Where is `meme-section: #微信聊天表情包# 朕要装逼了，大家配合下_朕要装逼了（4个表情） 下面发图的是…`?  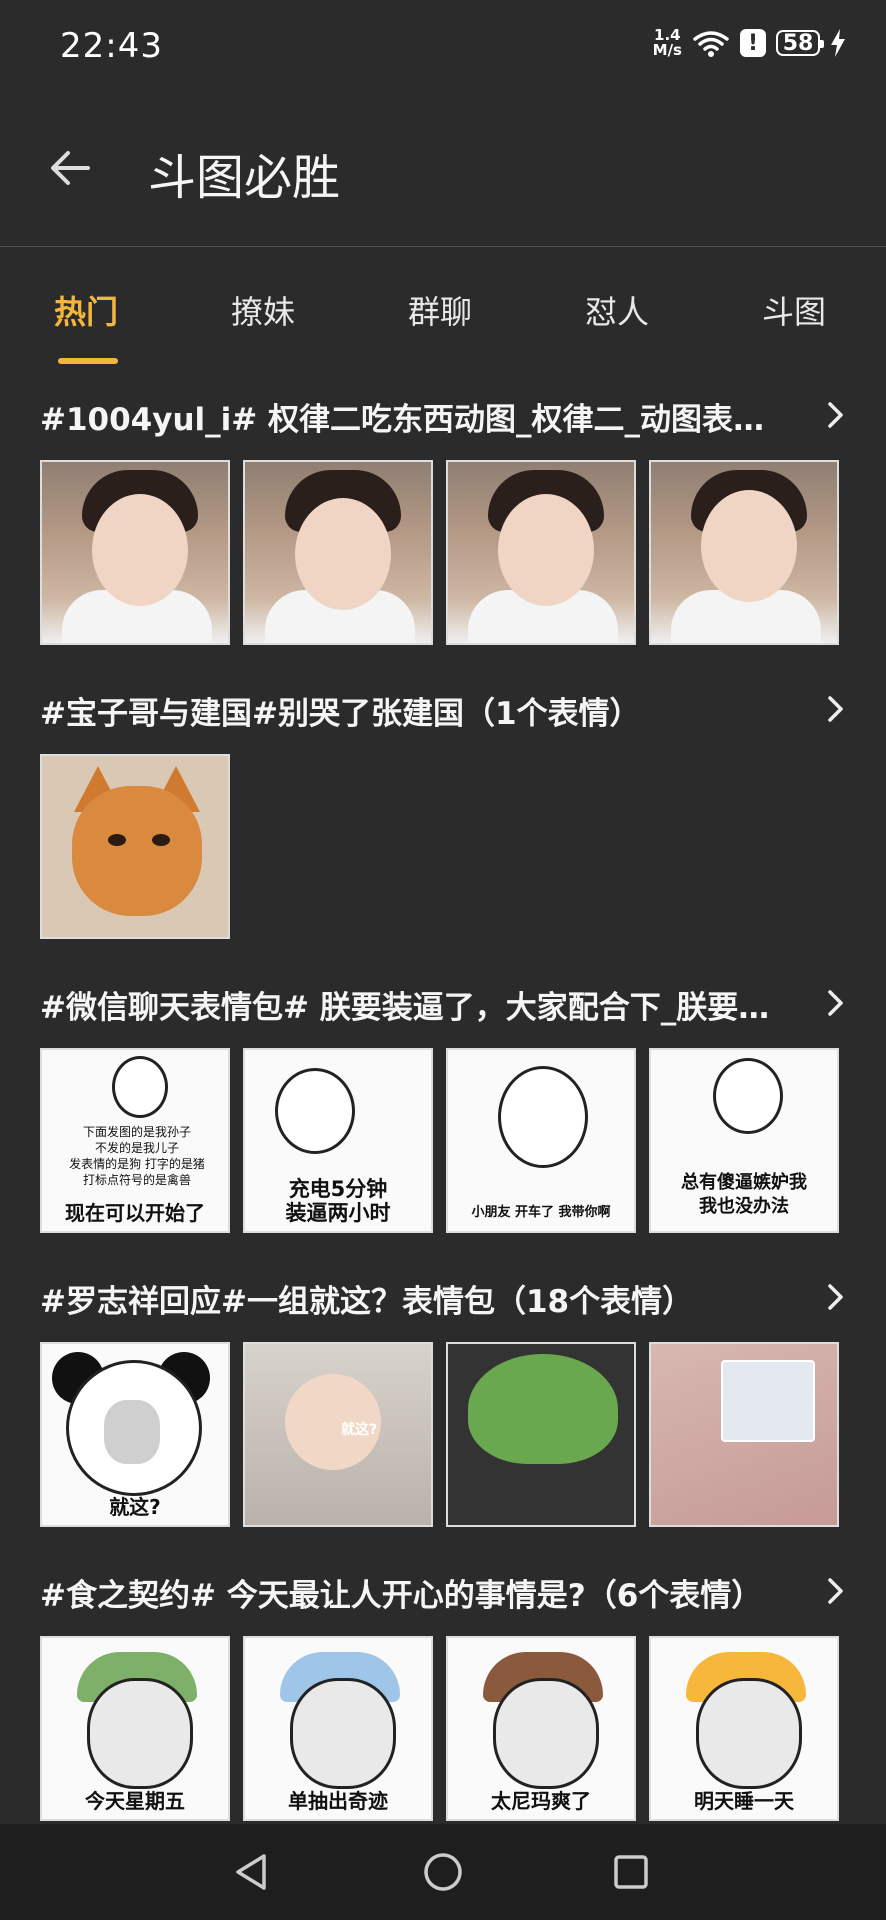 meme-section: #微信聊天表情包# 朕要装逼了，大家配合下_朕要装逼了（4个表情） 下面发图的是… is located at coordinates (443, 1104).